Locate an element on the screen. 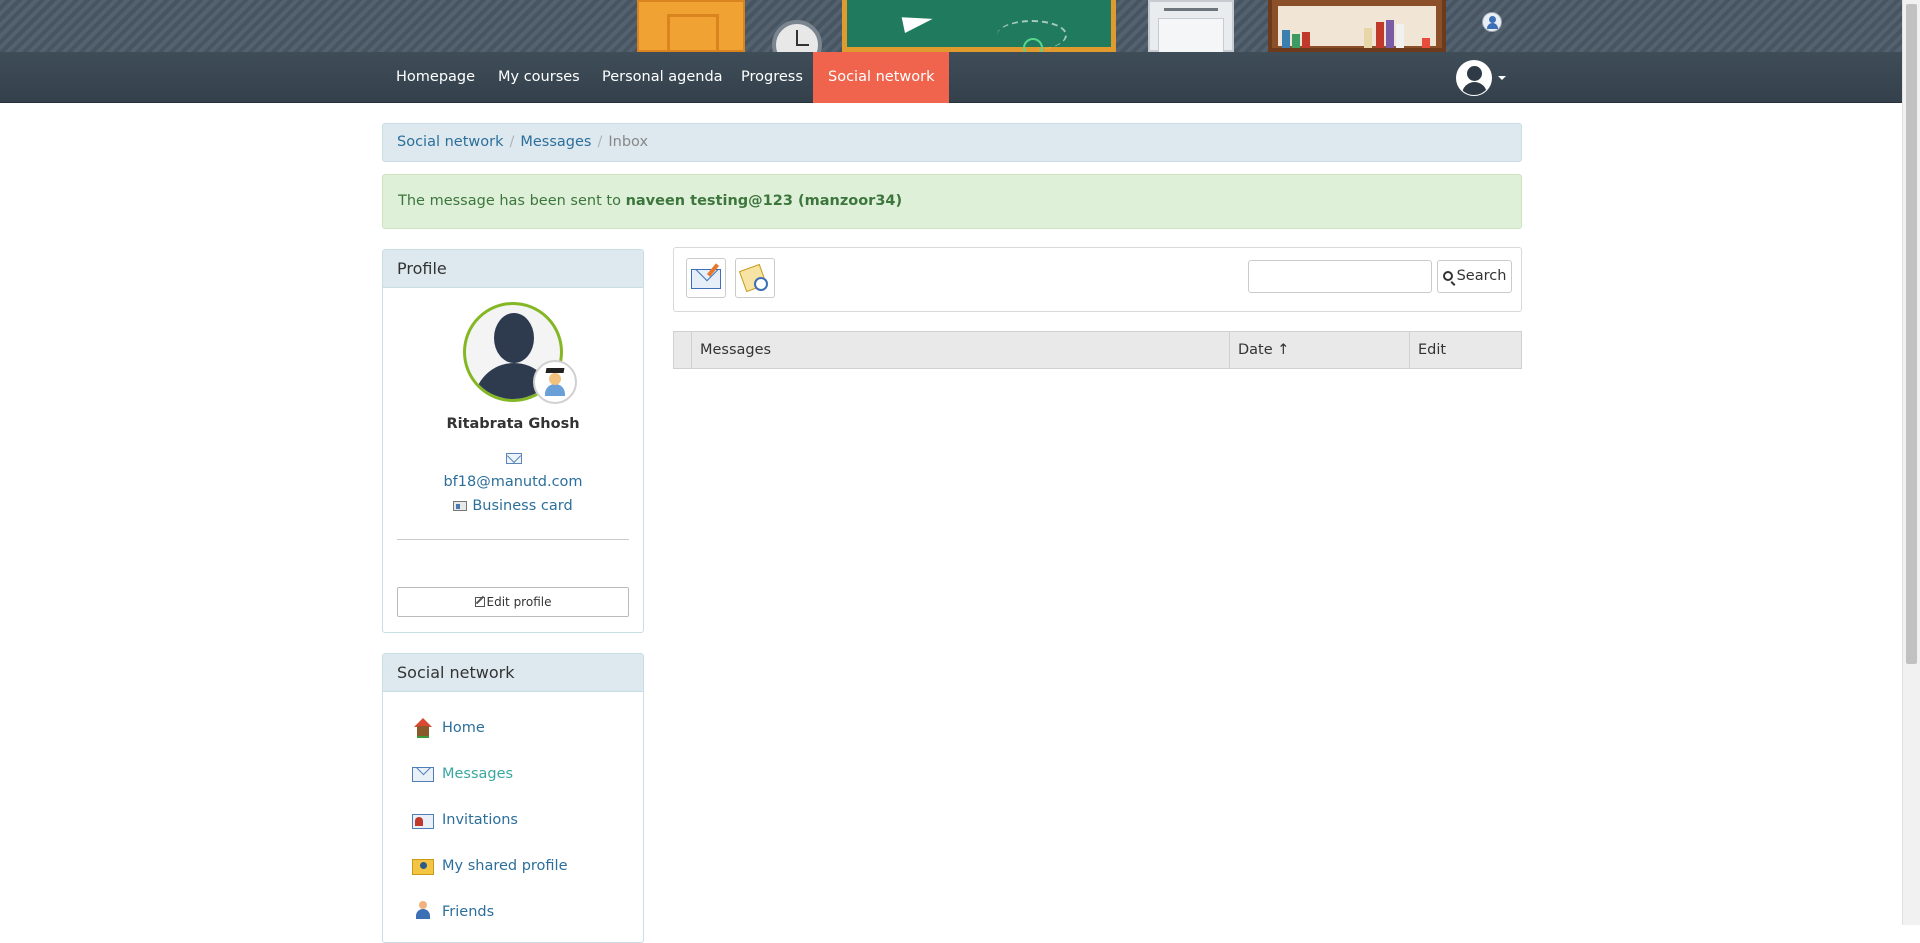  banner-cabinet-illustration is located at coordinates (1191, 26).